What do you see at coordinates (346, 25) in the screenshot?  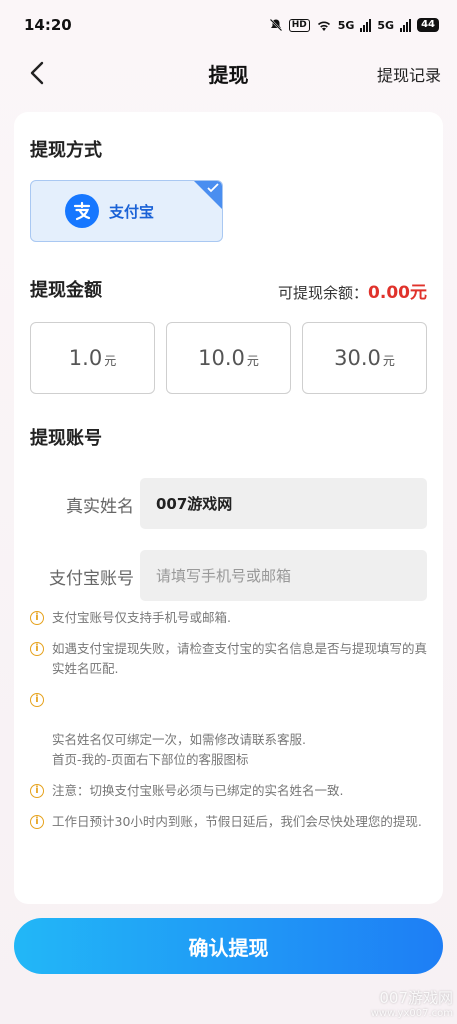 I see `network-label-1: 5G` at bounding box center [346, 25].